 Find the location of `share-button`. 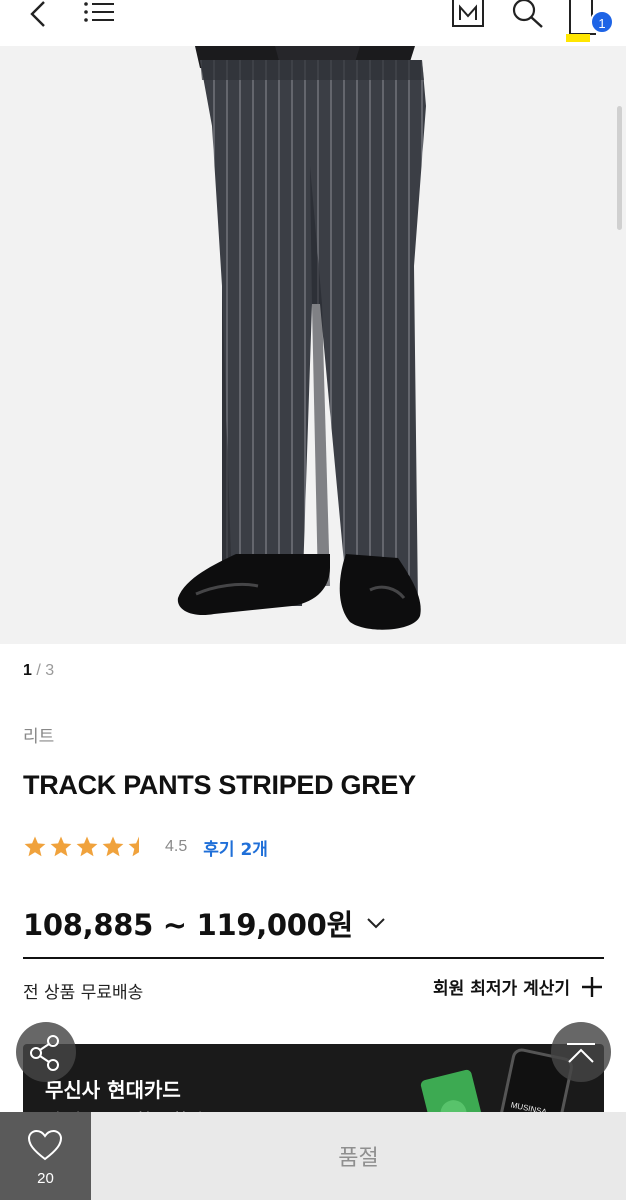

share-button is located at coordinates (46, 1052).